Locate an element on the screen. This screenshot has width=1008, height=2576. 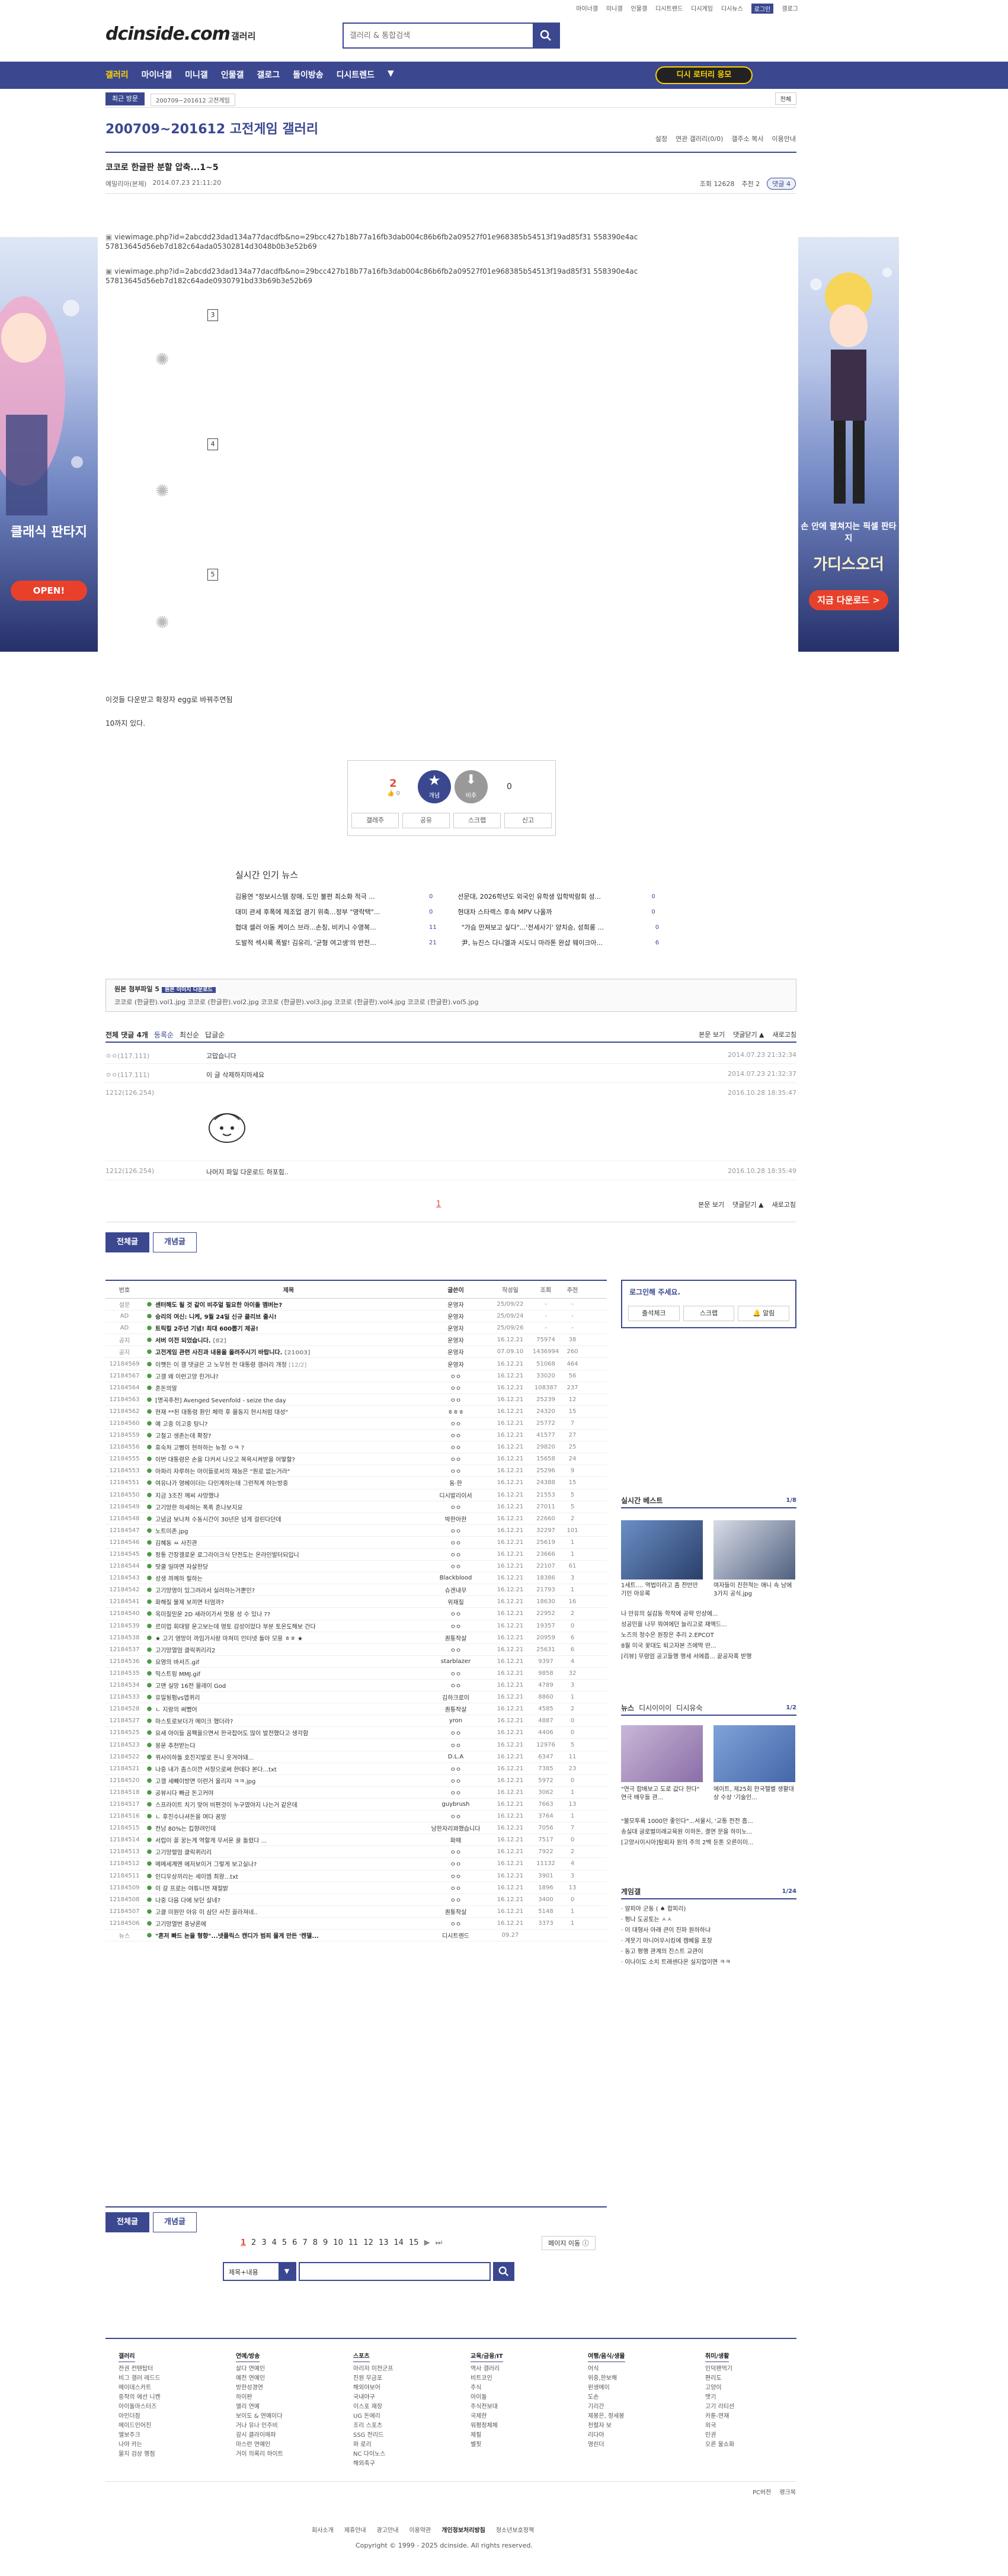
row-writer: 남한자리꽈했습니다 is located at coordinates (455, 1828).